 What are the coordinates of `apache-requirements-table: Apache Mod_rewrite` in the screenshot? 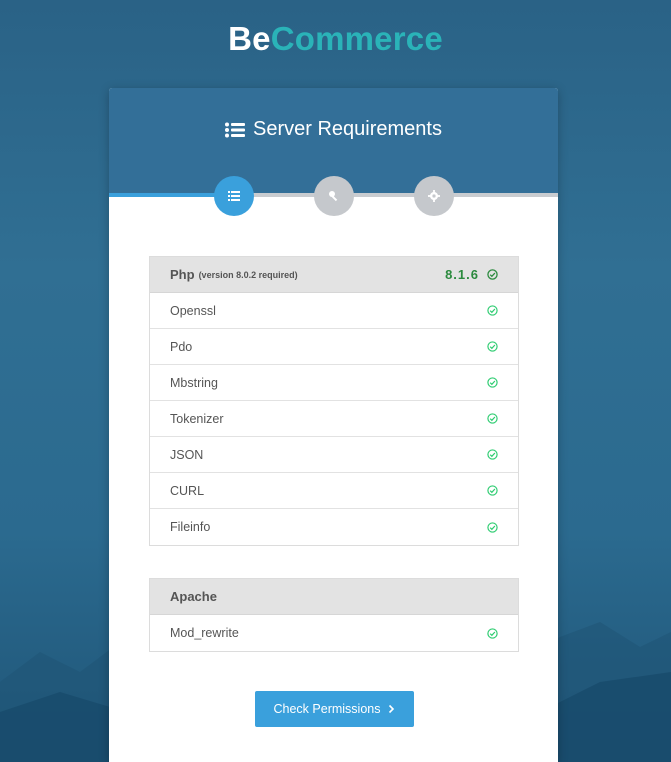 It's located at (334, 615).